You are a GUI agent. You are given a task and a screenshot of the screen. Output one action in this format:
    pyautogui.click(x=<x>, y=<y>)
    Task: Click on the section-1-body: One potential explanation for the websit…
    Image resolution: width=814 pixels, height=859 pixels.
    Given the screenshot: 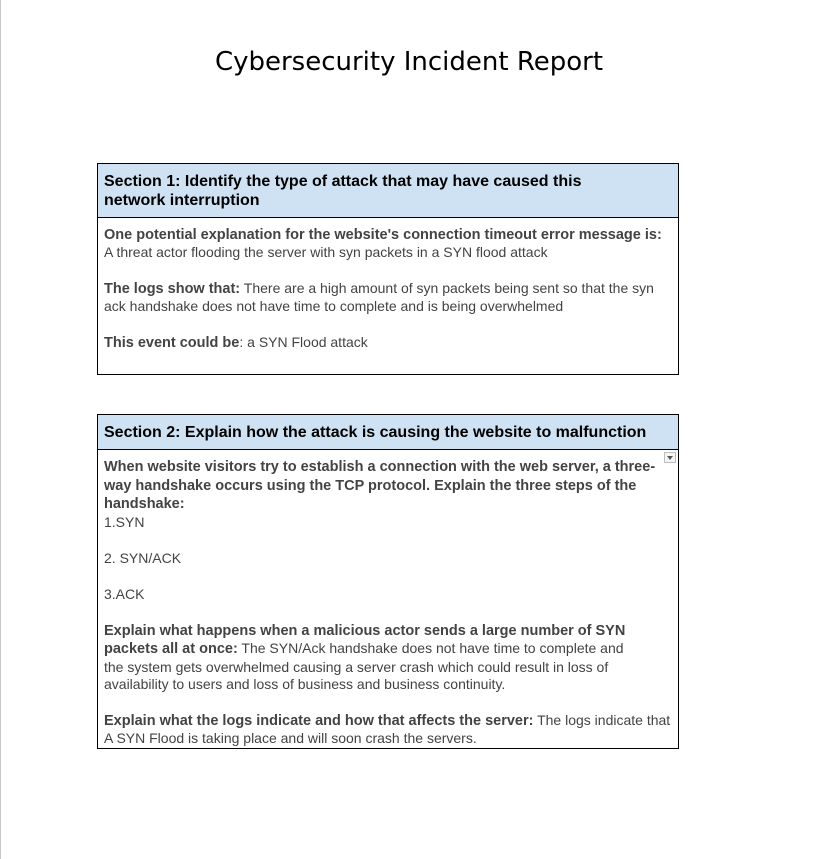 What is the action you would take?
    pyautogui.click(x=388, y=288)
    